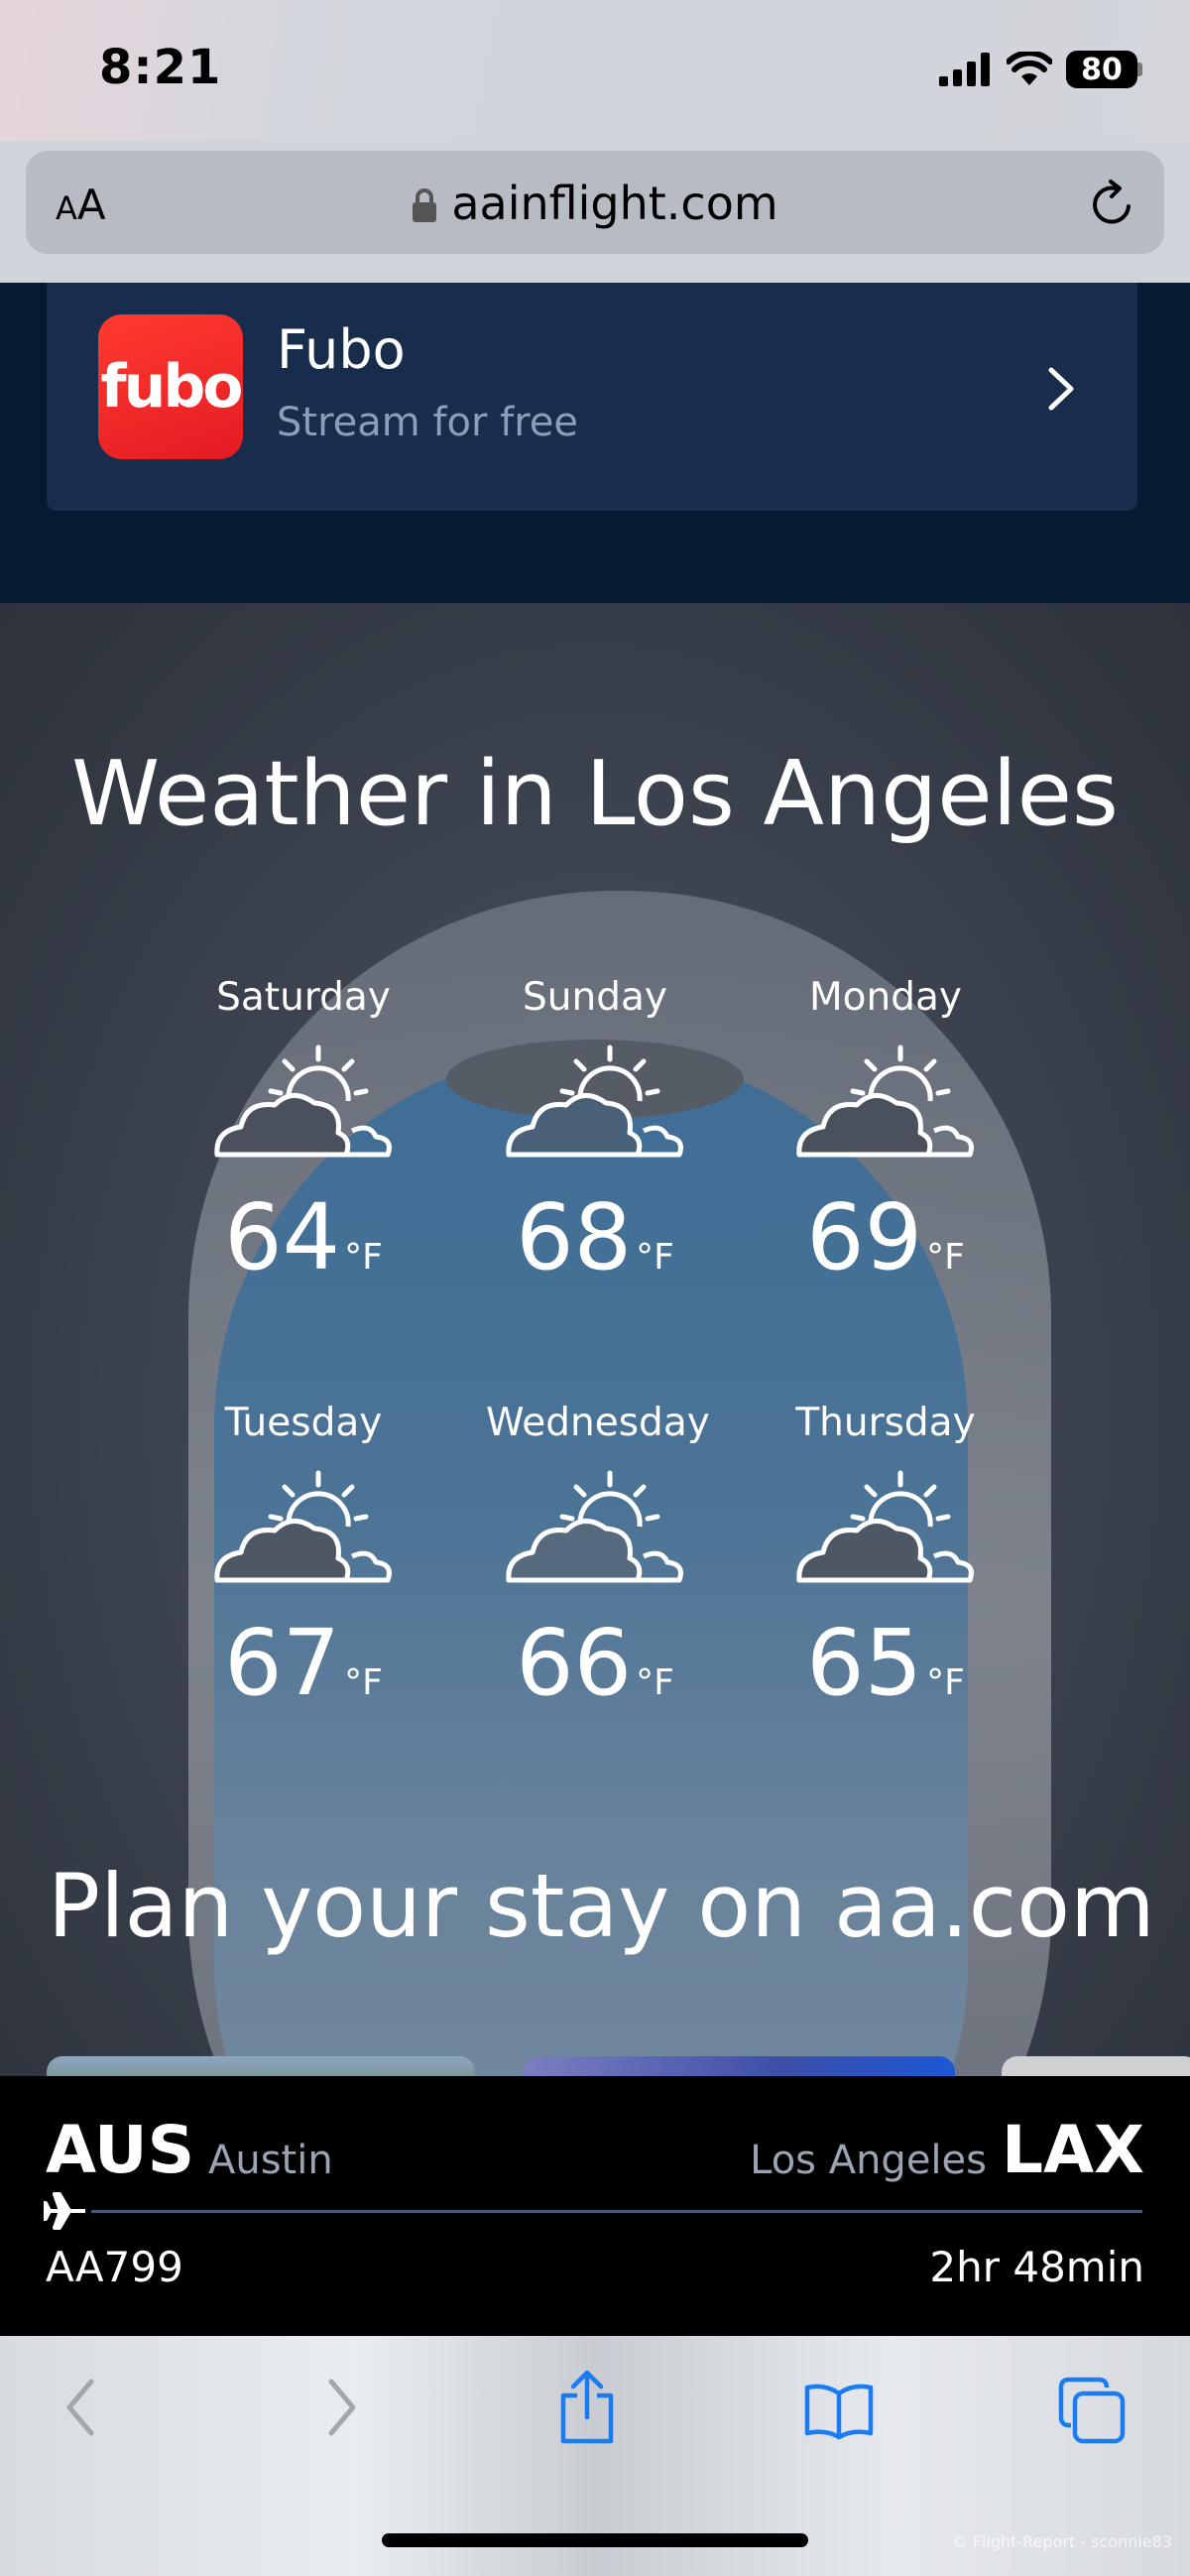 The height and width of the screenshot is (2576, 1190). What do you see at coordinates (839, 2411) in the screenshot?
I see `bookmarks-icon` at bounding box center [839, 2411].